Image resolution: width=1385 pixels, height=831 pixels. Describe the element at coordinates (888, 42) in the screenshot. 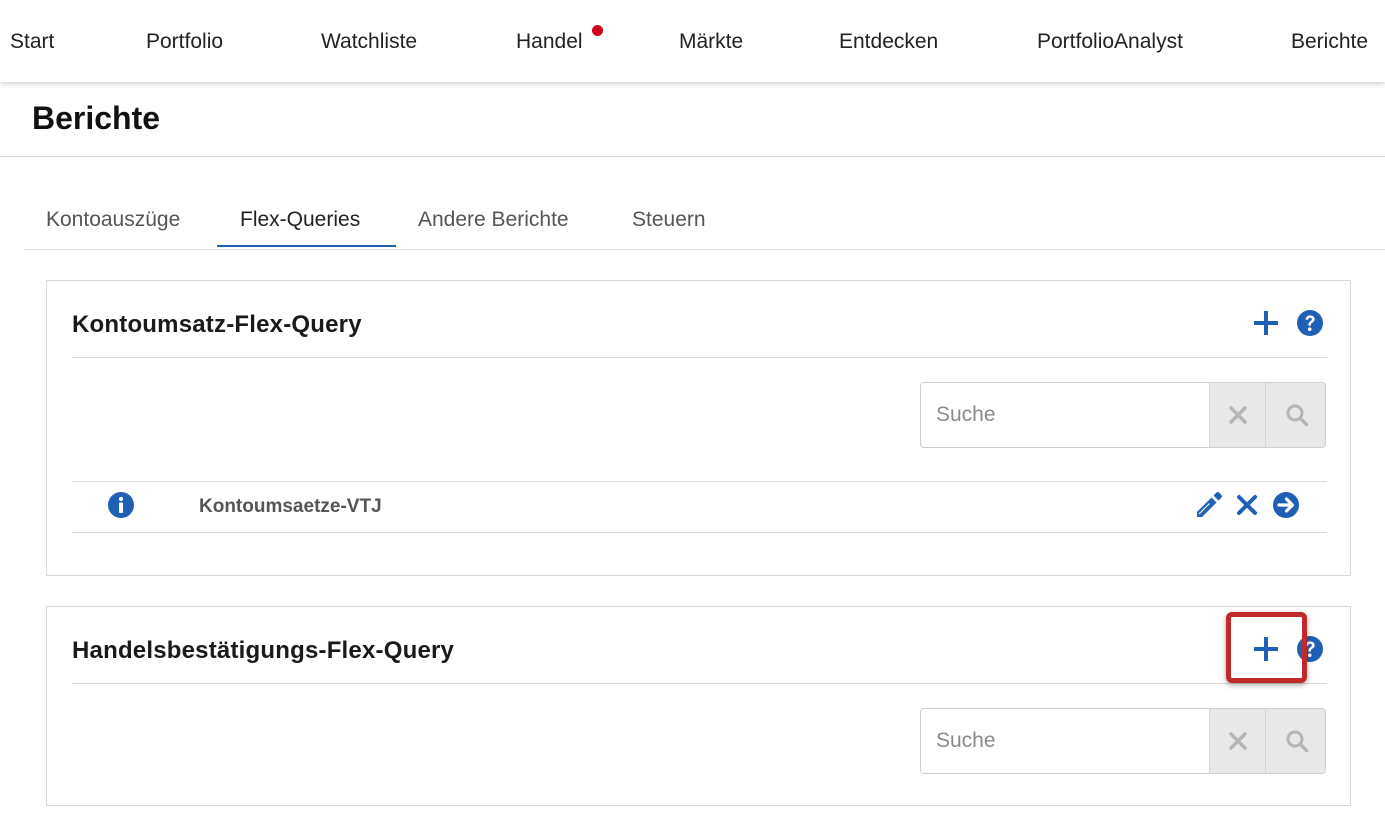

I see `nav-item-entdecken: Entdecken` at that location.